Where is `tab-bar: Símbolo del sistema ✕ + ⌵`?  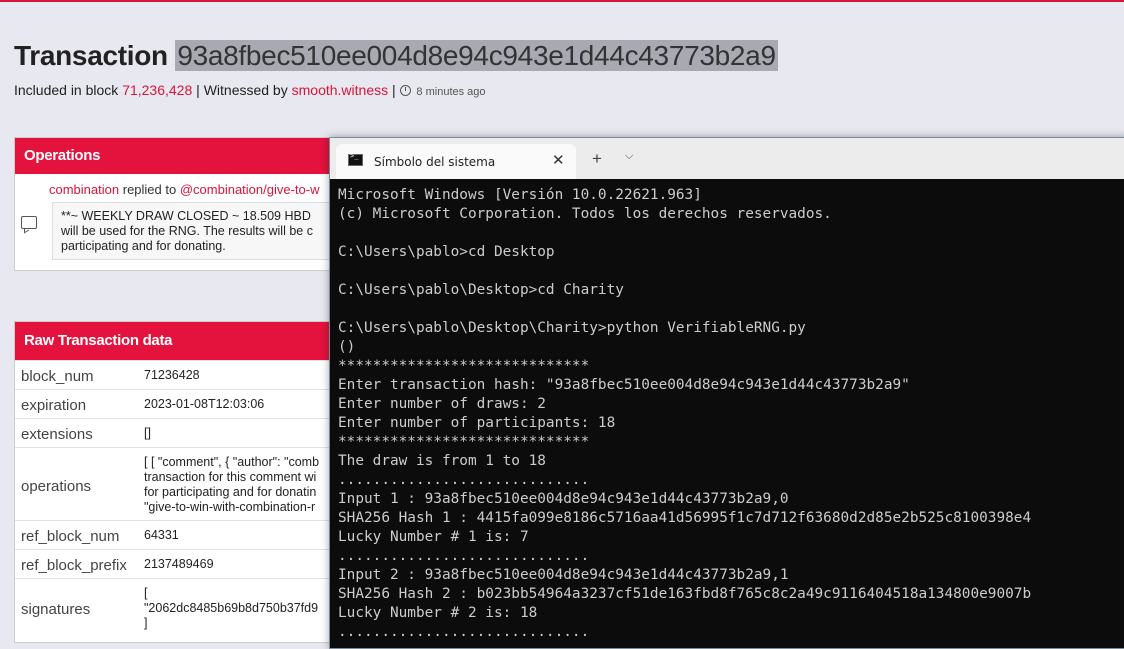 tab-bar: Símbolo del sistema ✕ + ⌵ is located at coordinates (727, 158).